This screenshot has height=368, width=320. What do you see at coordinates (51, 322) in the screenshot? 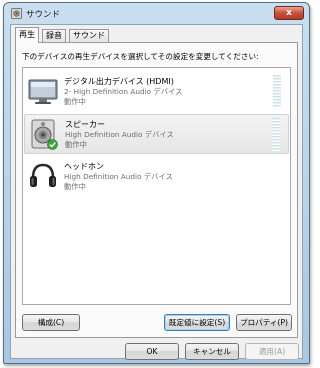
I see `configure-button: 構成(C)` at bounding box center [51, 322].